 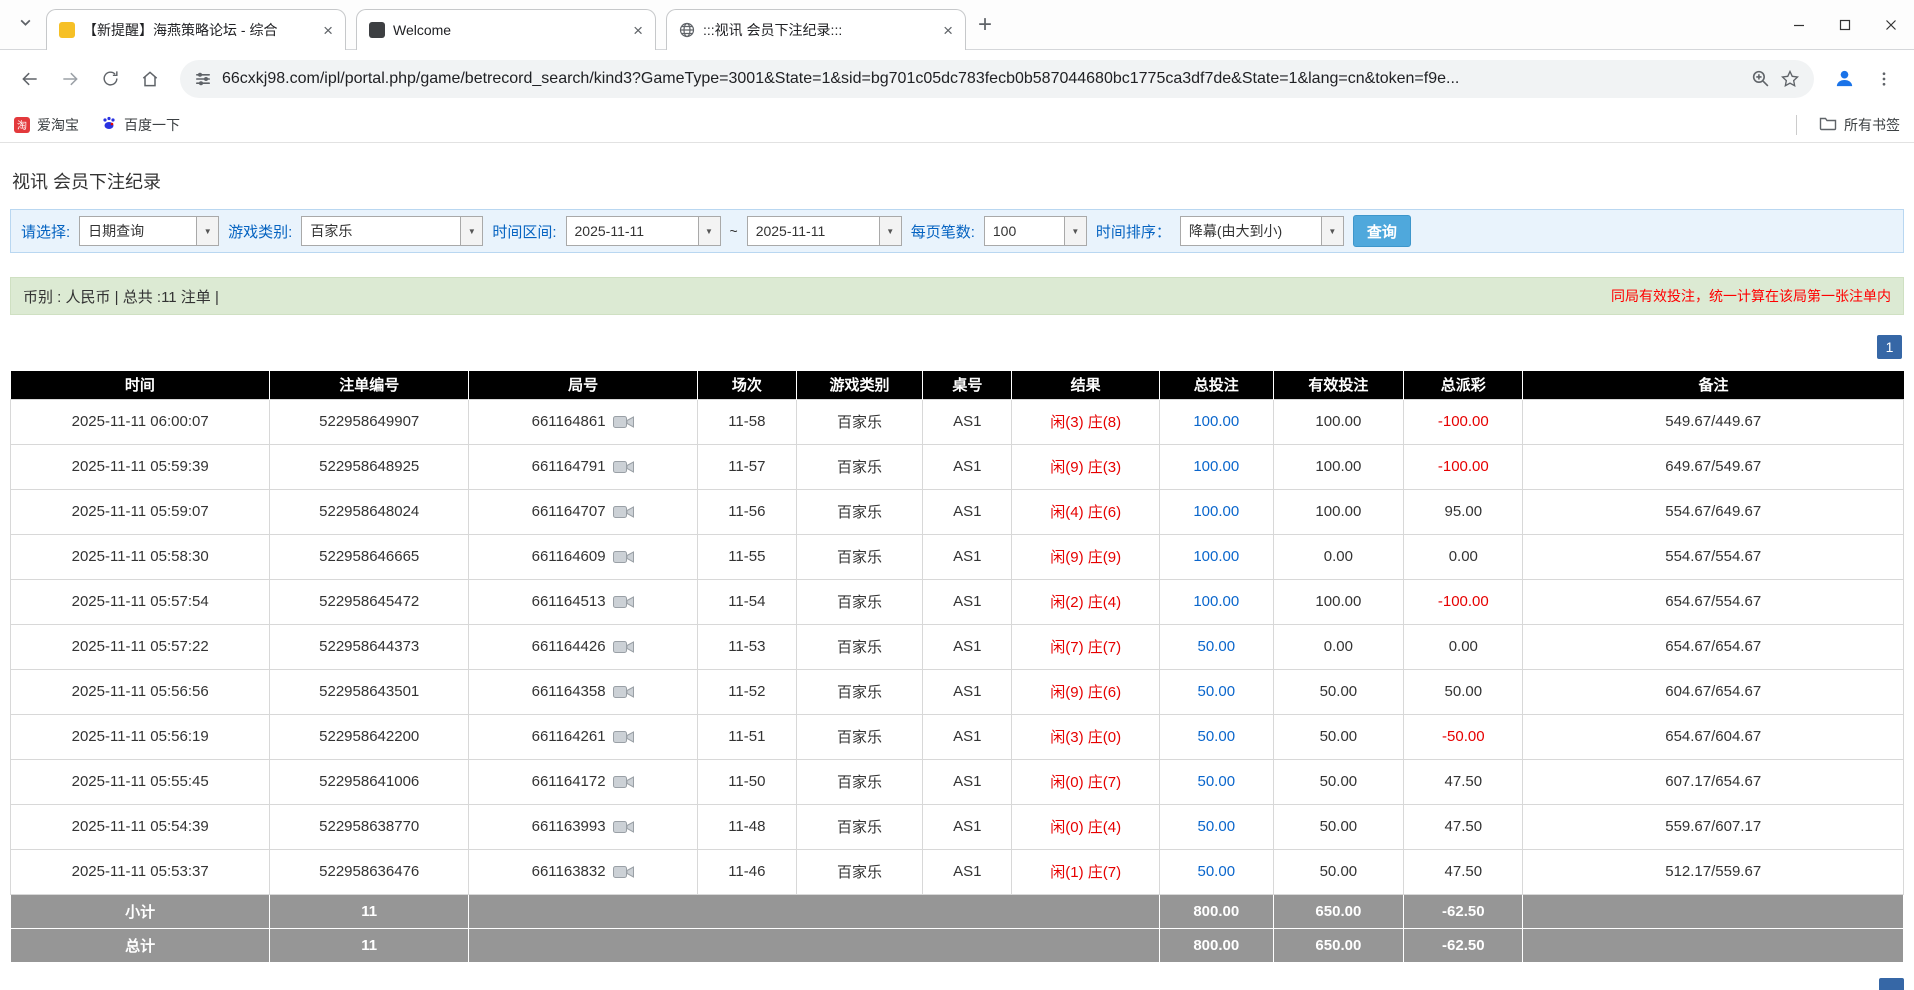 I want to click on sort-order-value: 降幕(由大到小), so click(x=1235, y=231).